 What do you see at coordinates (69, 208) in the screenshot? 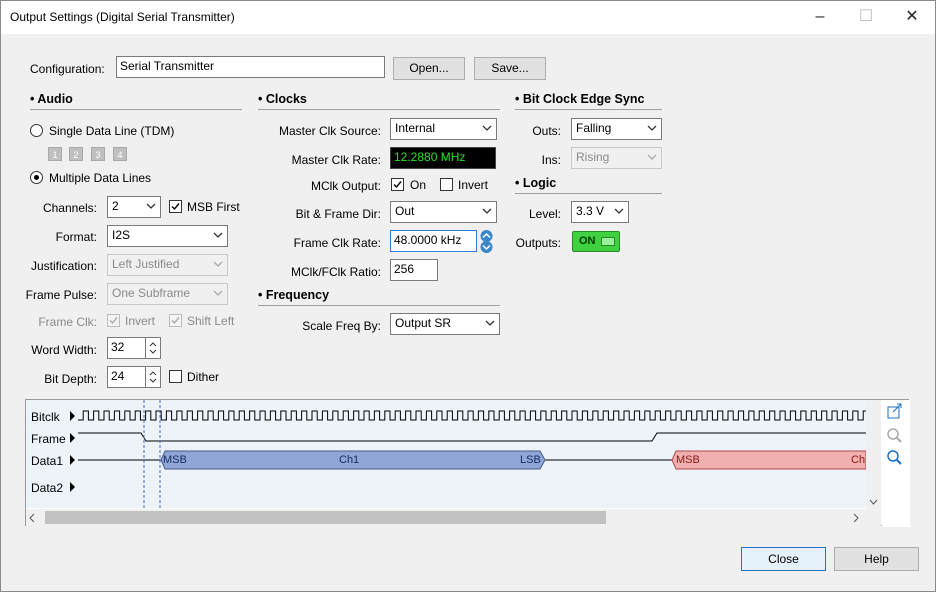
I see `channels-label: Channels:` at bounding box center [69, 208].